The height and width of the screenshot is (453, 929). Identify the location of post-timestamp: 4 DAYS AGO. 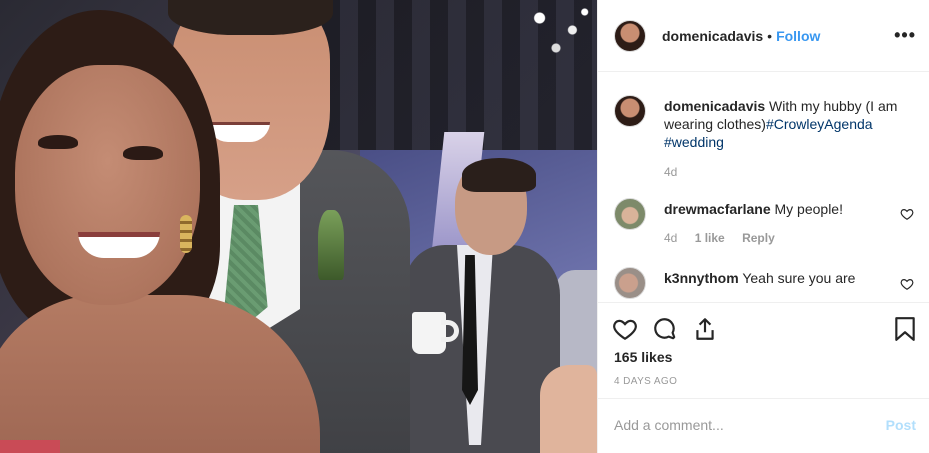
(645, 381).